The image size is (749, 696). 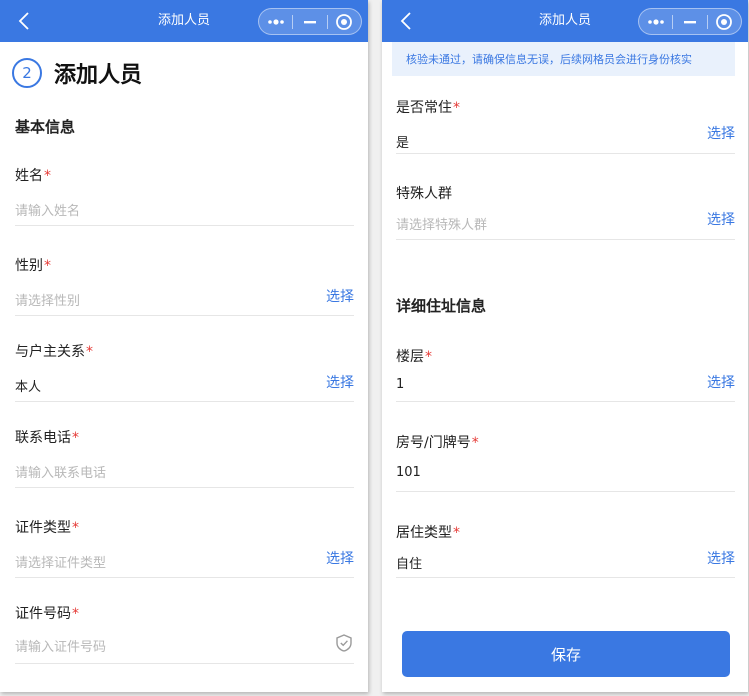 I want to click on name-input: 请输入姓名, so click(x=47, y=209).